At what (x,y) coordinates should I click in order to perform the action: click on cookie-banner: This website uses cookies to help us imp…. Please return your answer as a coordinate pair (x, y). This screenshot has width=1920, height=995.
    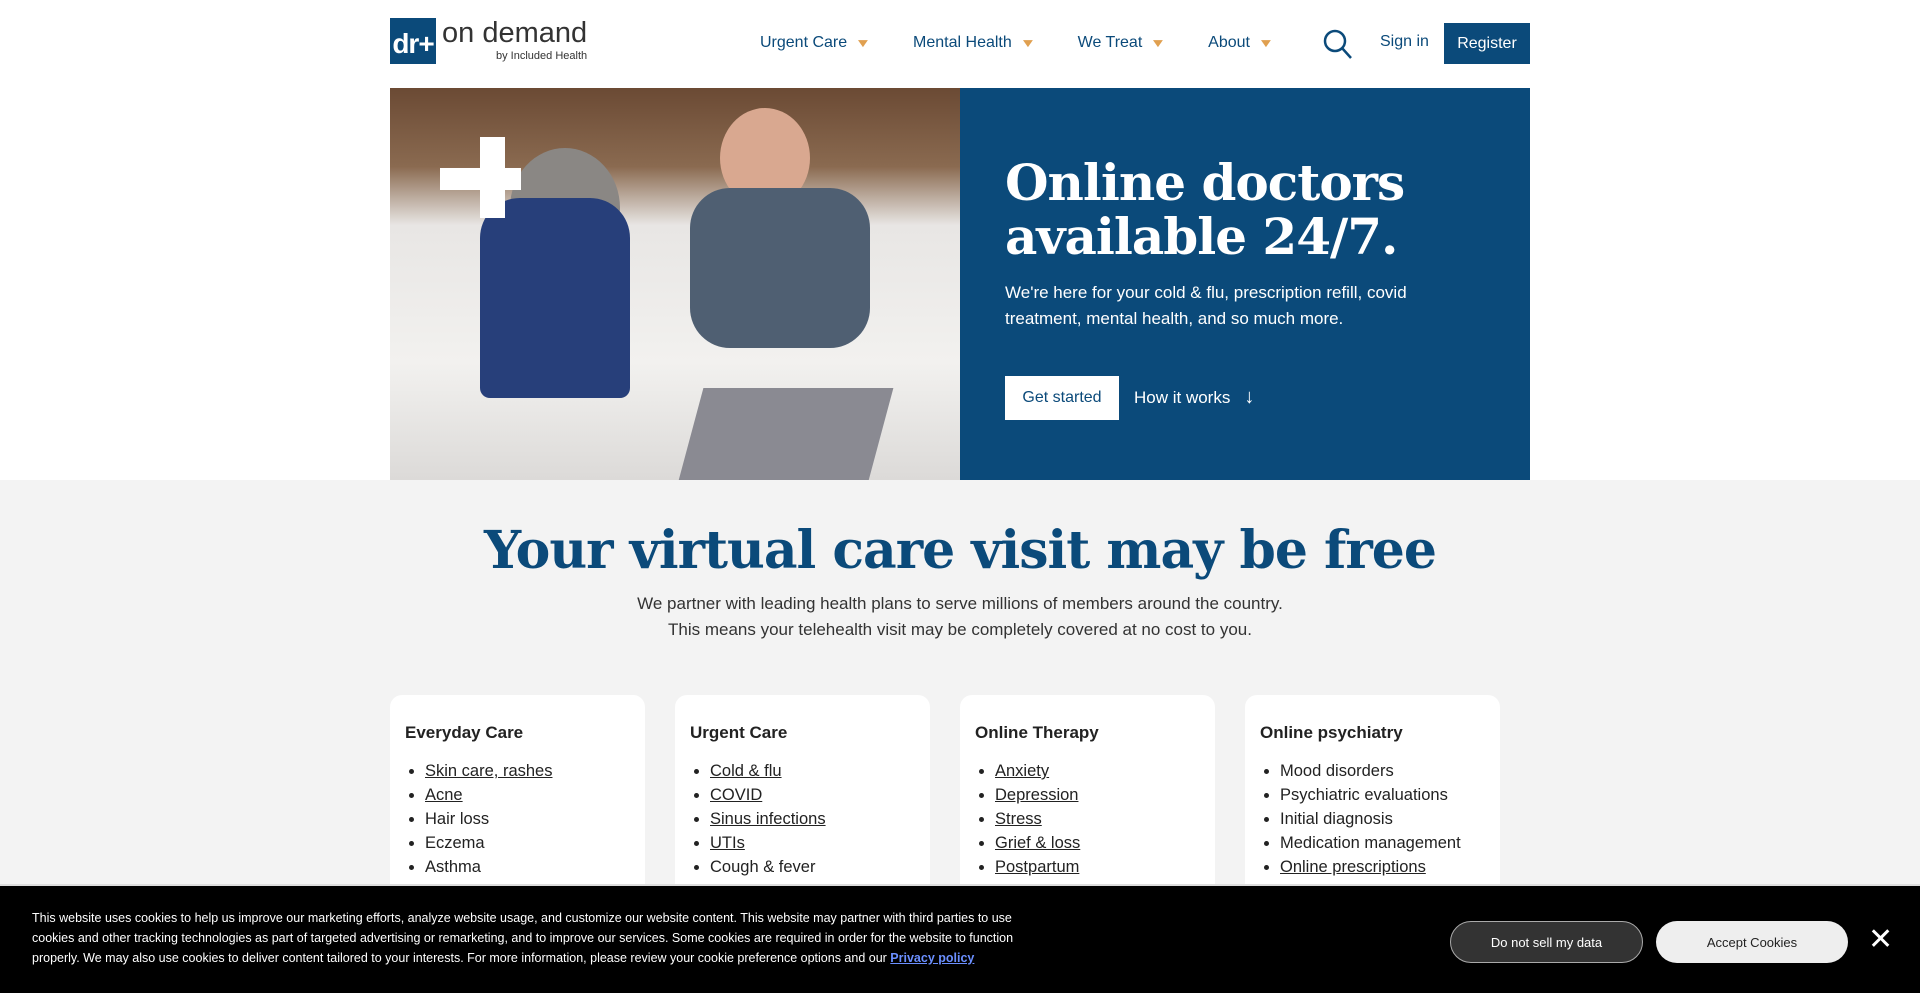
    Looking at the image, I should click on (960, 938).